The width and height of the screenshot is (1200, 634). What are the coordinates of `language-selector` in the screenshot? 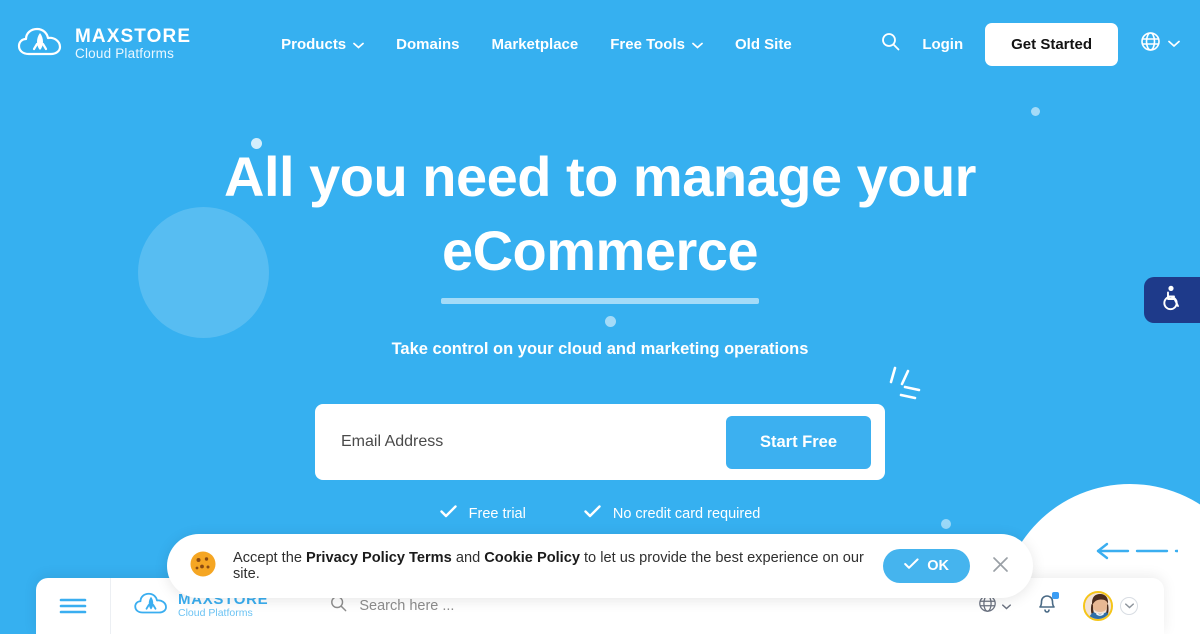 It's located at (1160, 44).